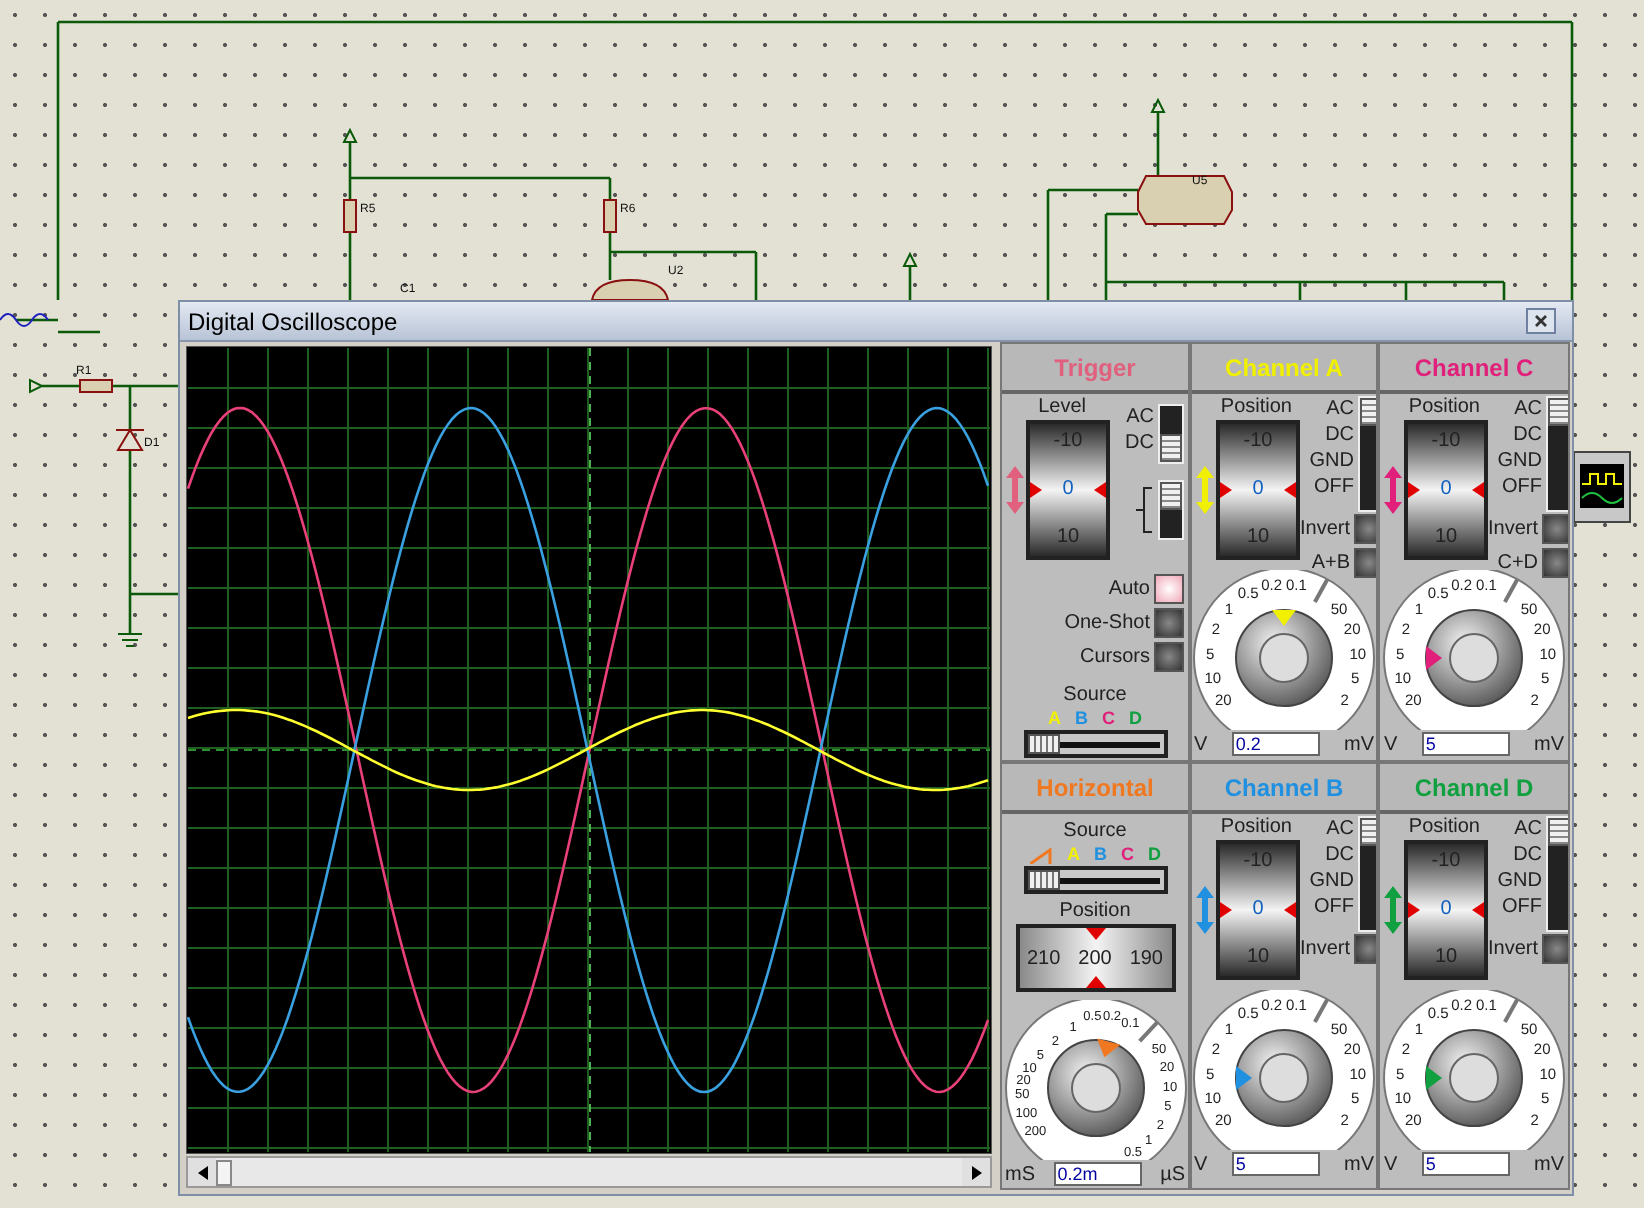 The width and height of the screenshot is (1644, 1208). Describe the element at coordinates (1062, 408) in the screenshot. I see `level-label: Level` at that location.